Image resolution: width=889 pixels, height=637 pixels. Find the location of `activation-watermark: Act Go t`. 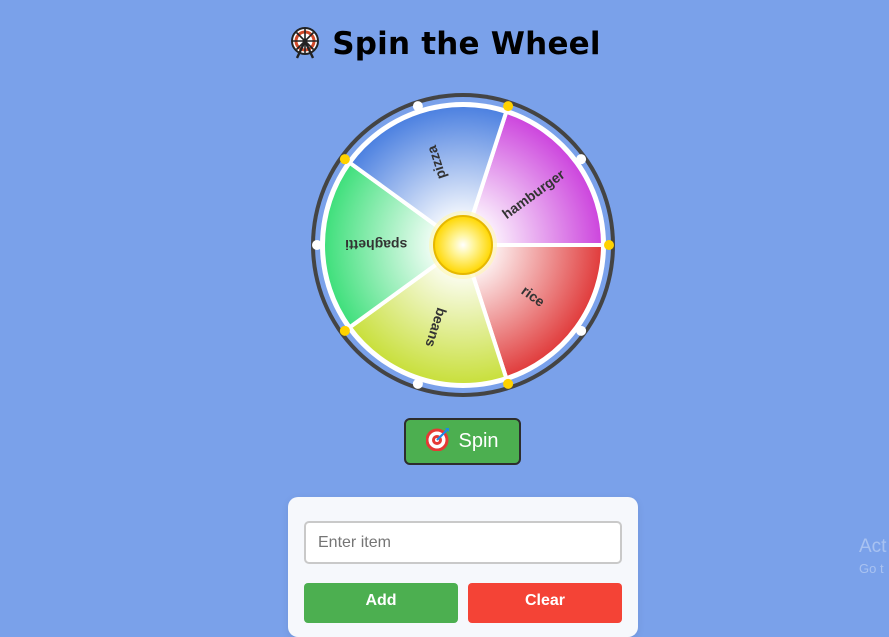

activation-watermark: Act Go t is located at coordinates (872, 558).